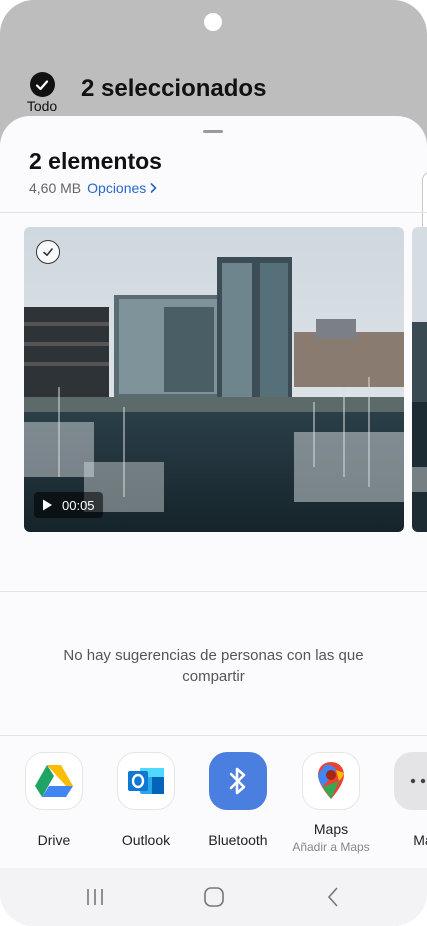 This screenshot has height=926, width=427. Describe the element at coordinates (146, 781) in the screenshot. I see `outlook-icon` at that location.